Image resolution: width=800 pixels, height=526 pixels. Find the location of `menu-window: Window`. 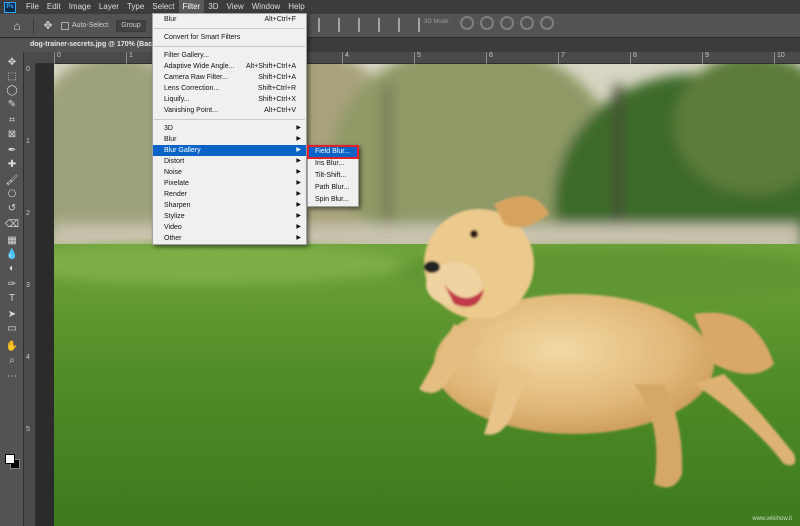

menu-window: Window is located at coordinates (266, 7).